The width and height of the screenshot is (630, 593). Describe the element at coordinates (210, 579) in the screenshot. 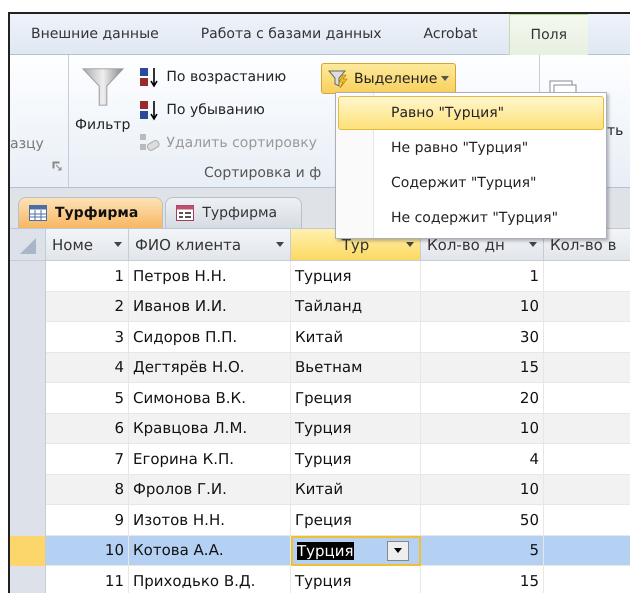

I see `table-cell: Приходько В.Д.` at that location.